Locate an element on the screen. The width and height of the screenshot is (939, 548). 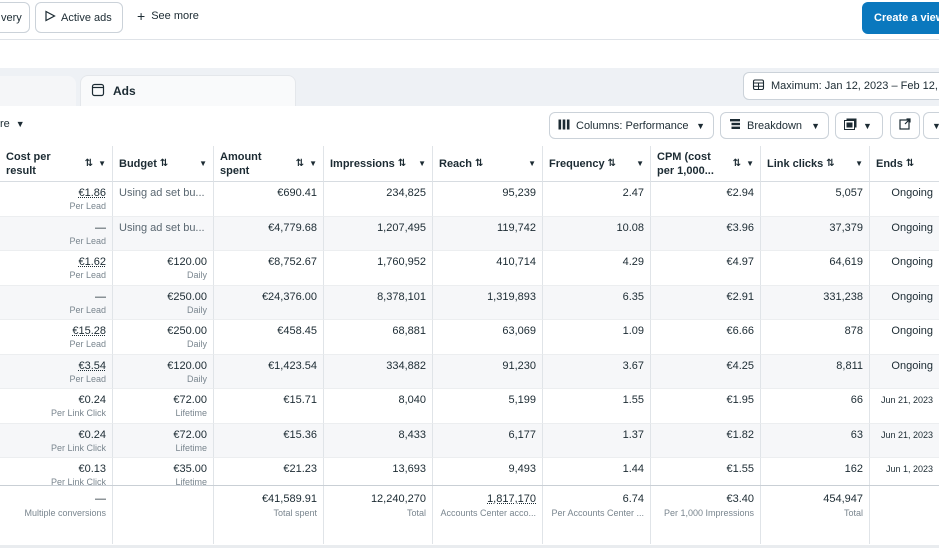
cell-value: €4.97 is located at coordinates (740, 262).